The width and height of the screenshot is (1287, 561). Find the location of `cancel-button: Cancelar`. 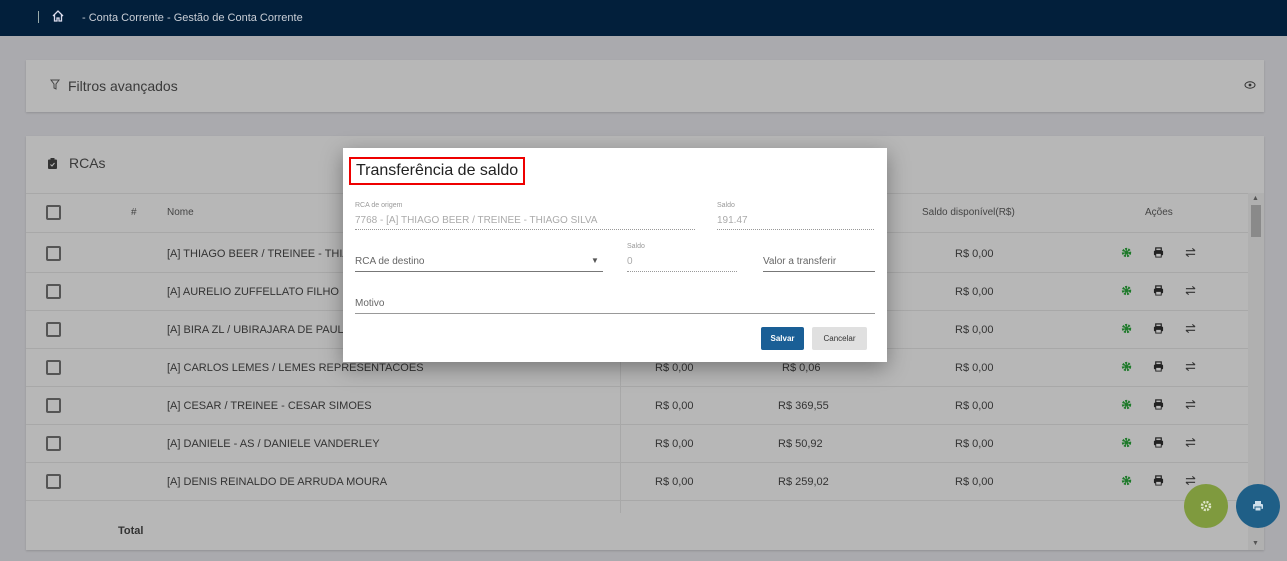

cancel-button: Cancelar is located at coordinates (839, 338).